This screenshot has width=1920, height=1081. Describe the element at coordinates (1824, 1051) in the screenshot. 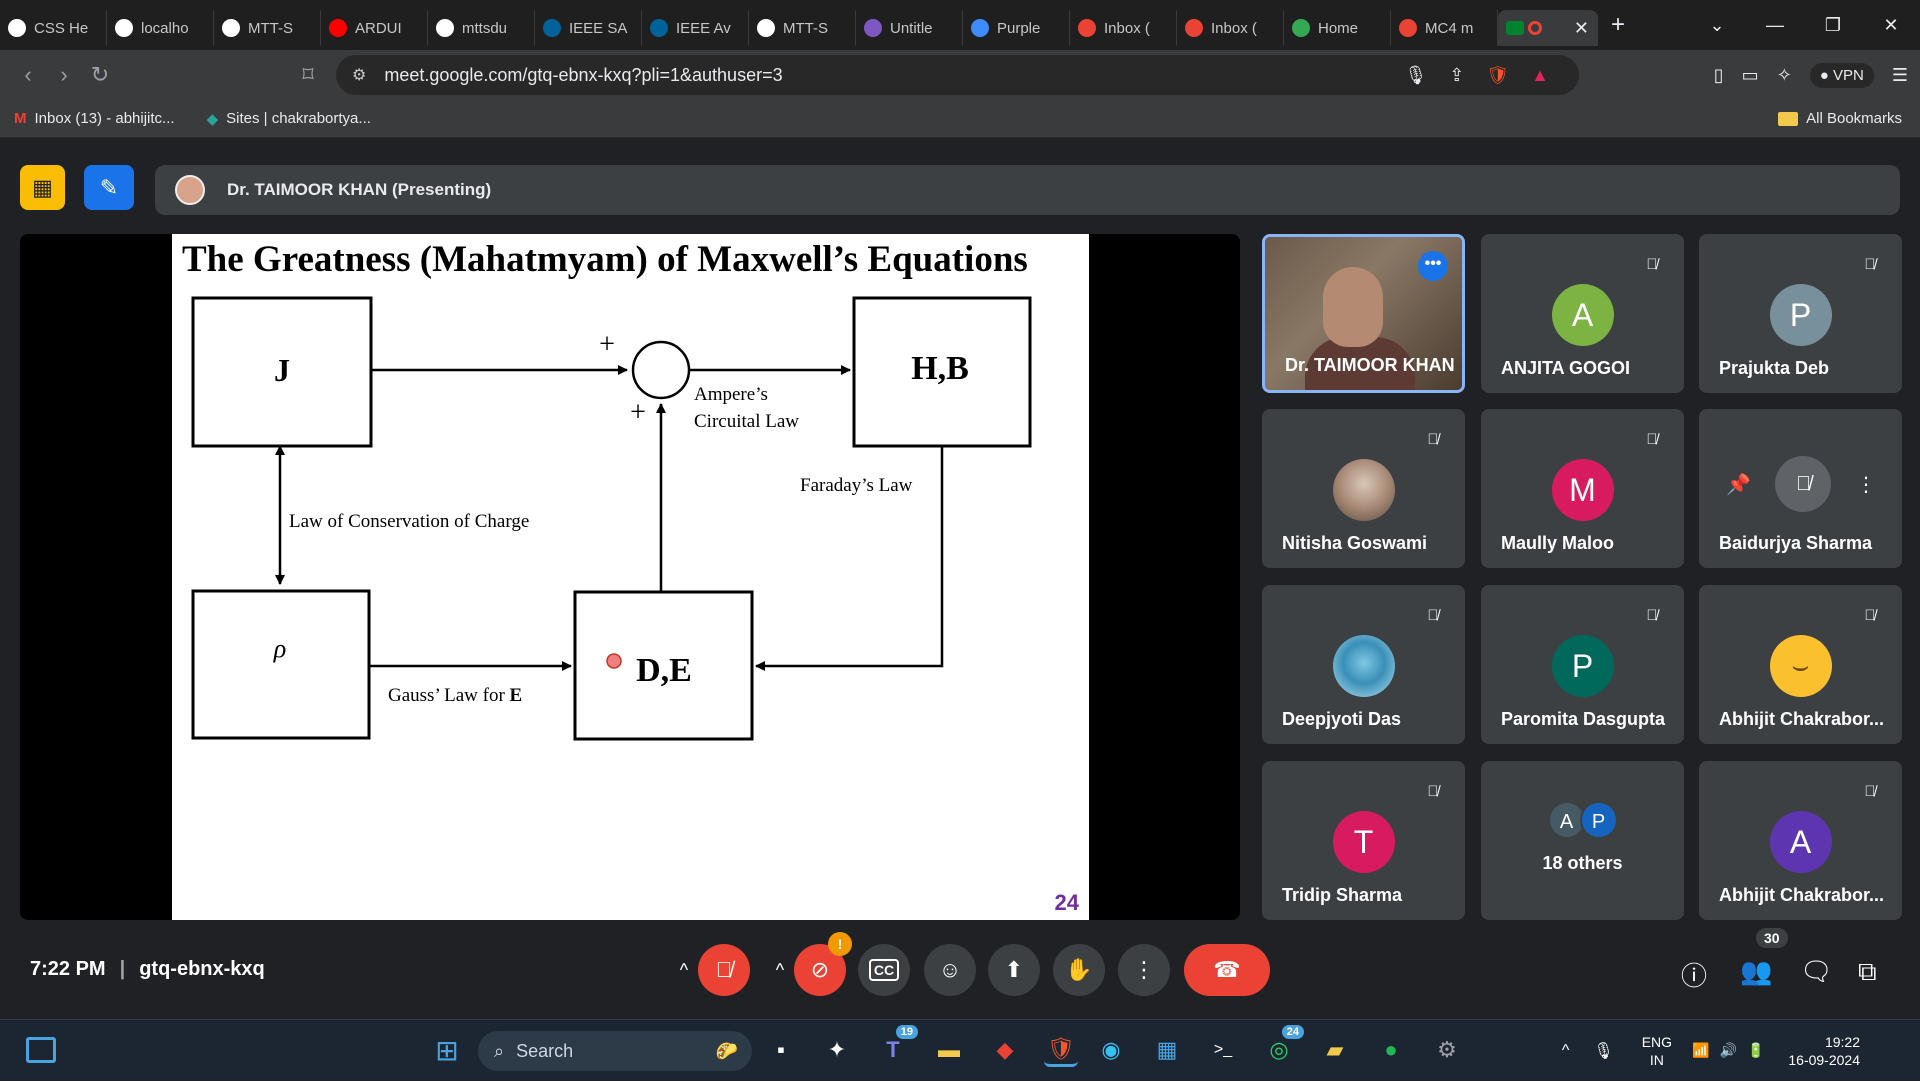

I see `clock: 19:22 16-09-2024` at that location.